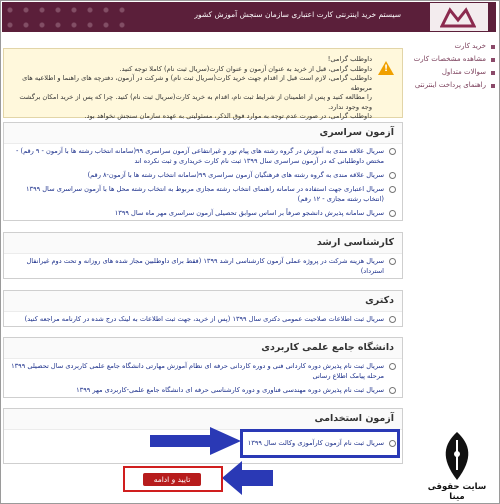 This screenshot has height=504, width=500. What do you see at coordinates (247, 478) in the screenshot?
I see `arrow-left-icon` at bounding box center [247, 478].